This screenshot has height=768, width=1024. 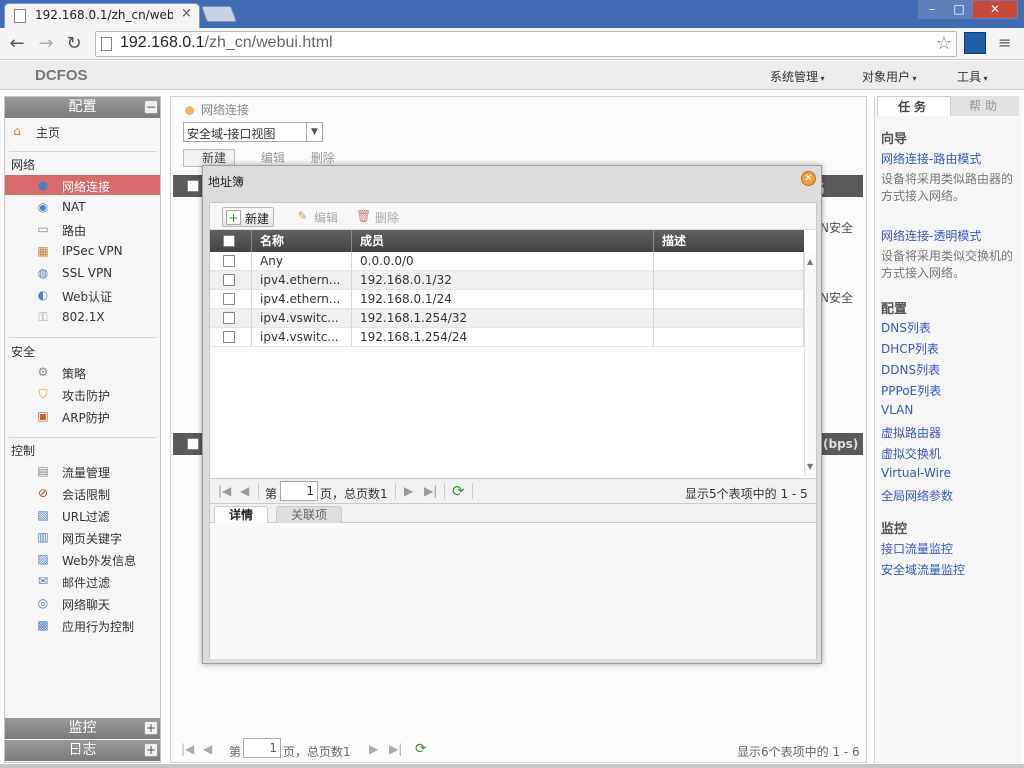 I want to click on new-tab-button, so click(x=219, y=14).